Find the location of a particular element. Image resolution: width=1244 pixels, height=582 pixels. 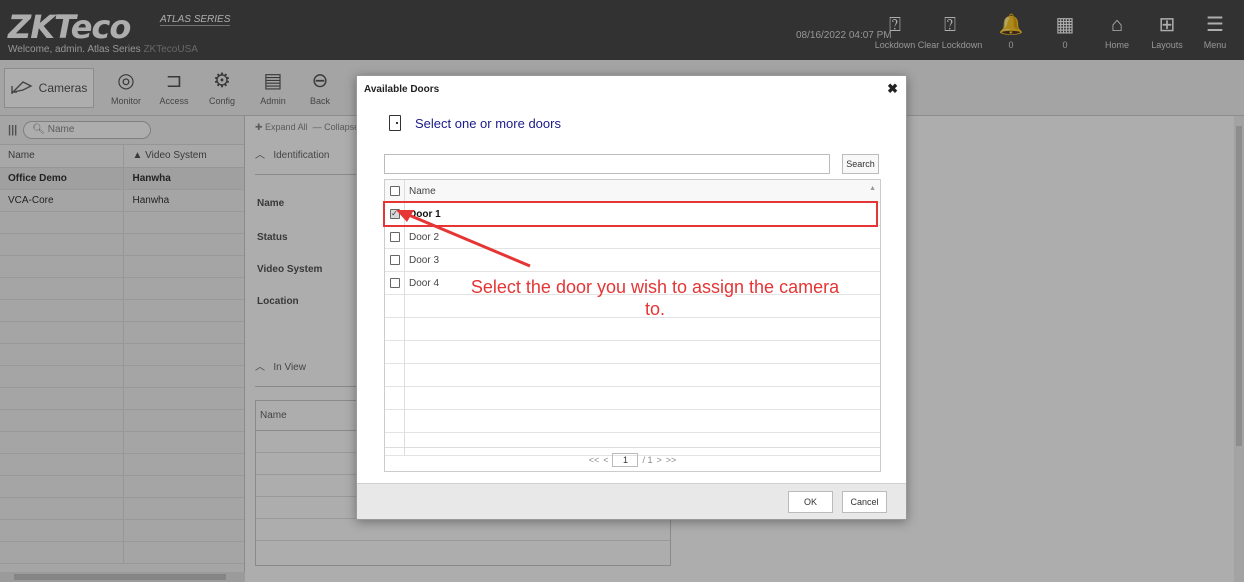

first-page-icon: << is located at coordinates (594, 460).